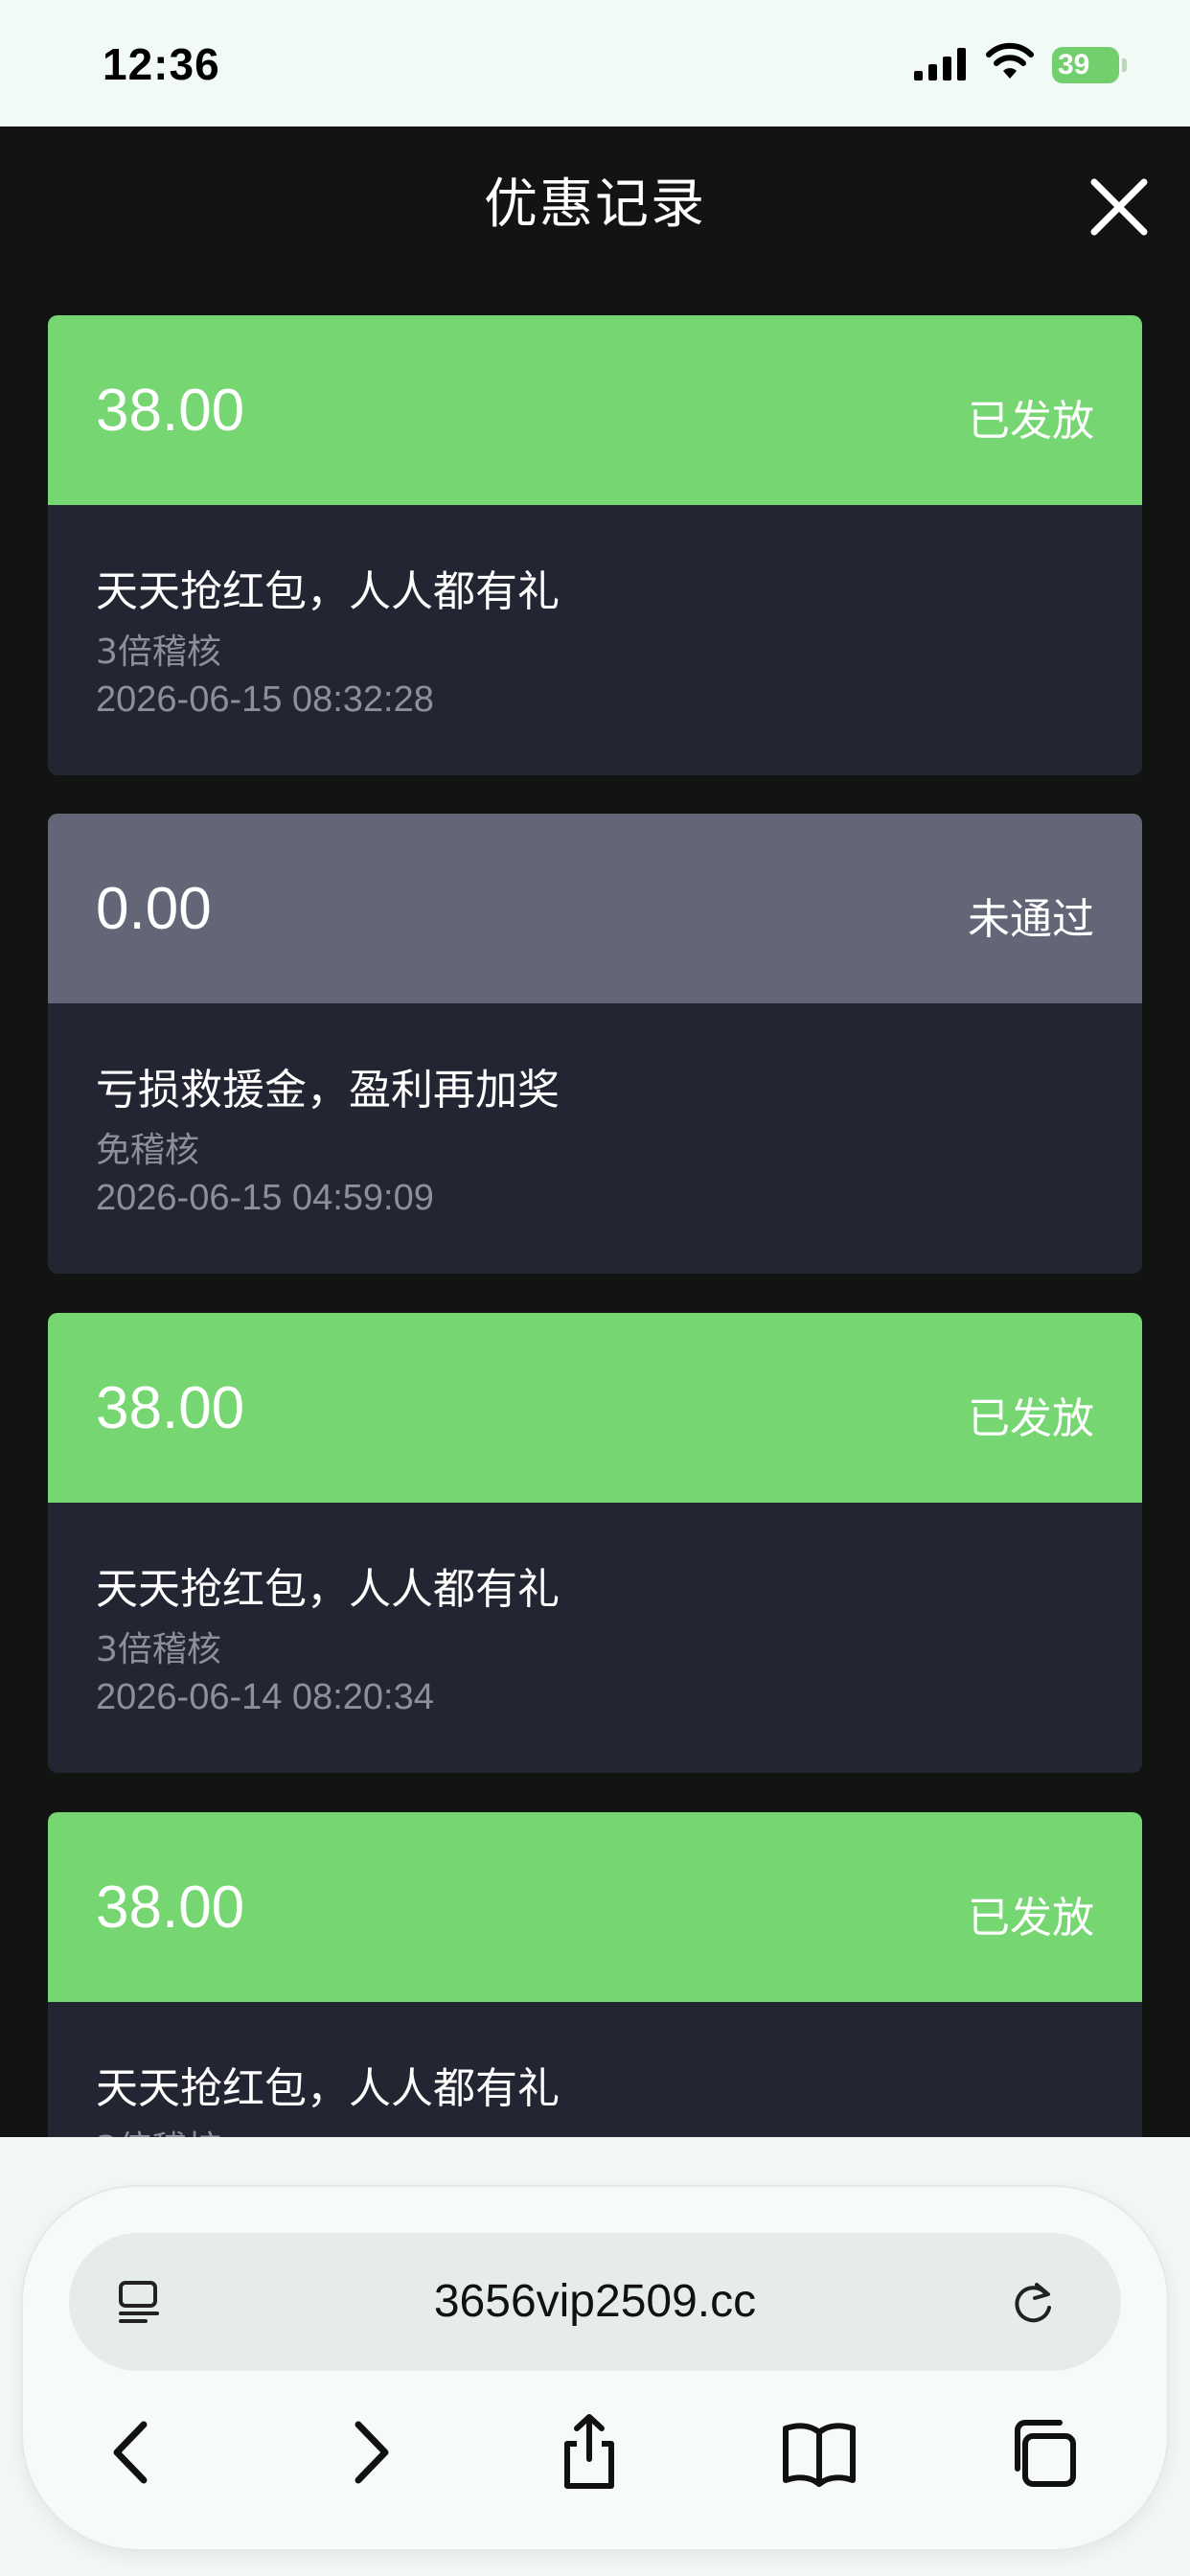  I want to click on card-header: 0.00 未通过, so click(595, 908).